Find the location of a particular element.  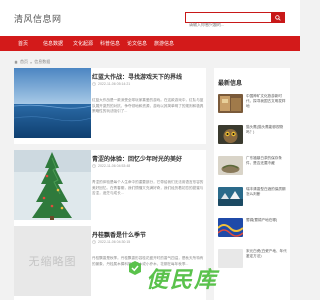

nav-item-info-data: 信息数据 is located at coordinates (53, 43).